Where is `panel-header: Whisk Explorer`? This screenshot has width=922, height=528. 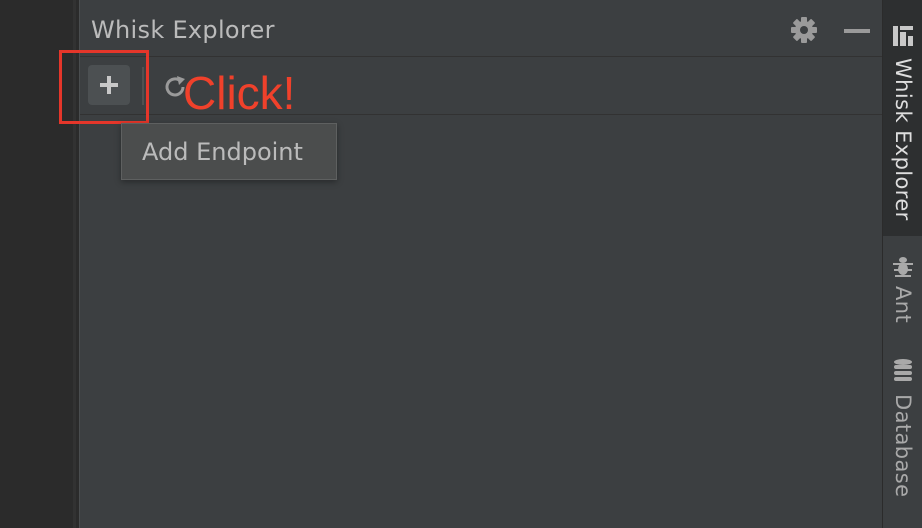 panel-header: Whisk Explorer is located at coordinates (481, 28).